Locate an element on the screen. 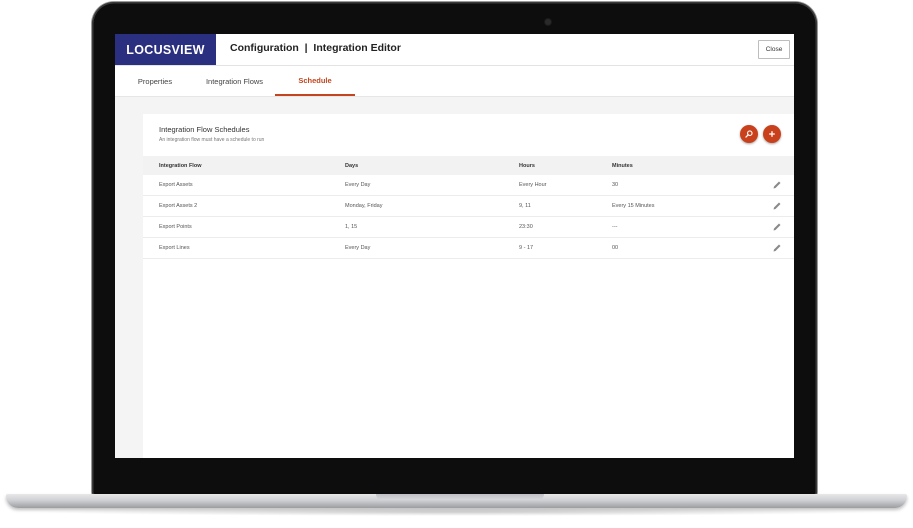 The width and height of the screenshot is (913, 528). table-row: Export Points 1, 15 23:30 --- is located at coordinates (468, 227).